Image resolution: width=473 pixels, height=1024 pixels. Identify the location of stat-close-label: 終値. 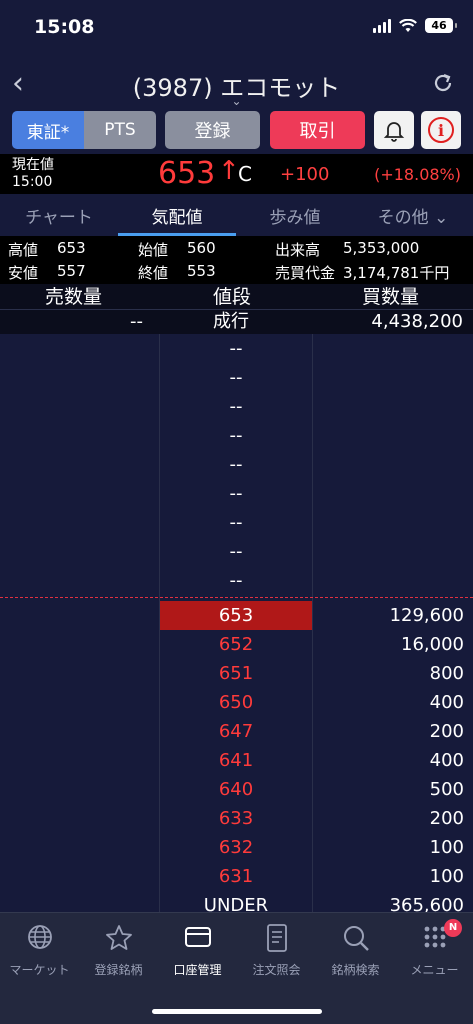
(153, 273).